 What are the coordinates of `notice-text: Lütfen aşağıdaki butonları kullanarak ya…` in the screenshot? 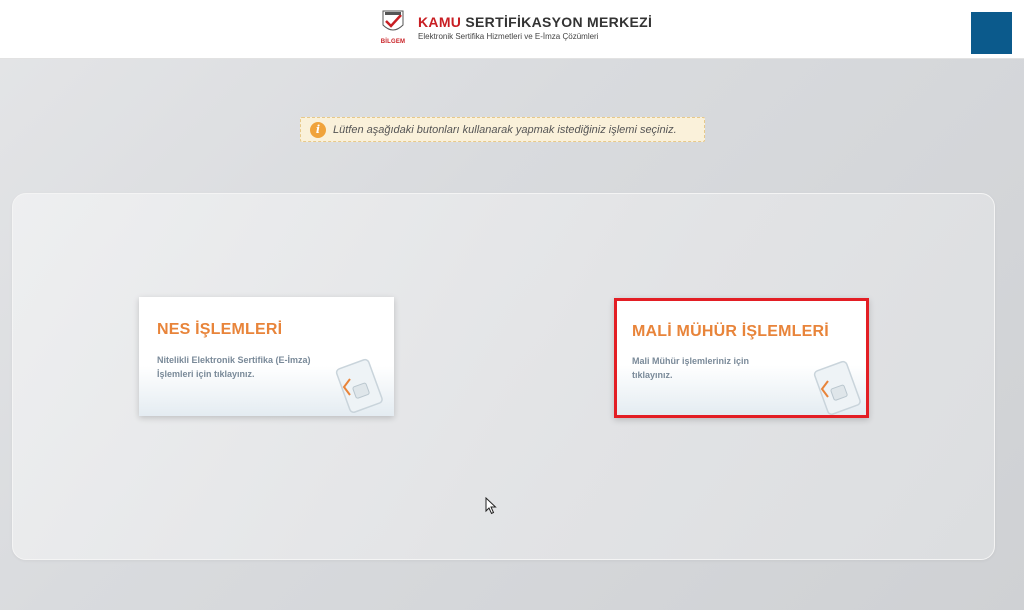 It's located at (505, 130).